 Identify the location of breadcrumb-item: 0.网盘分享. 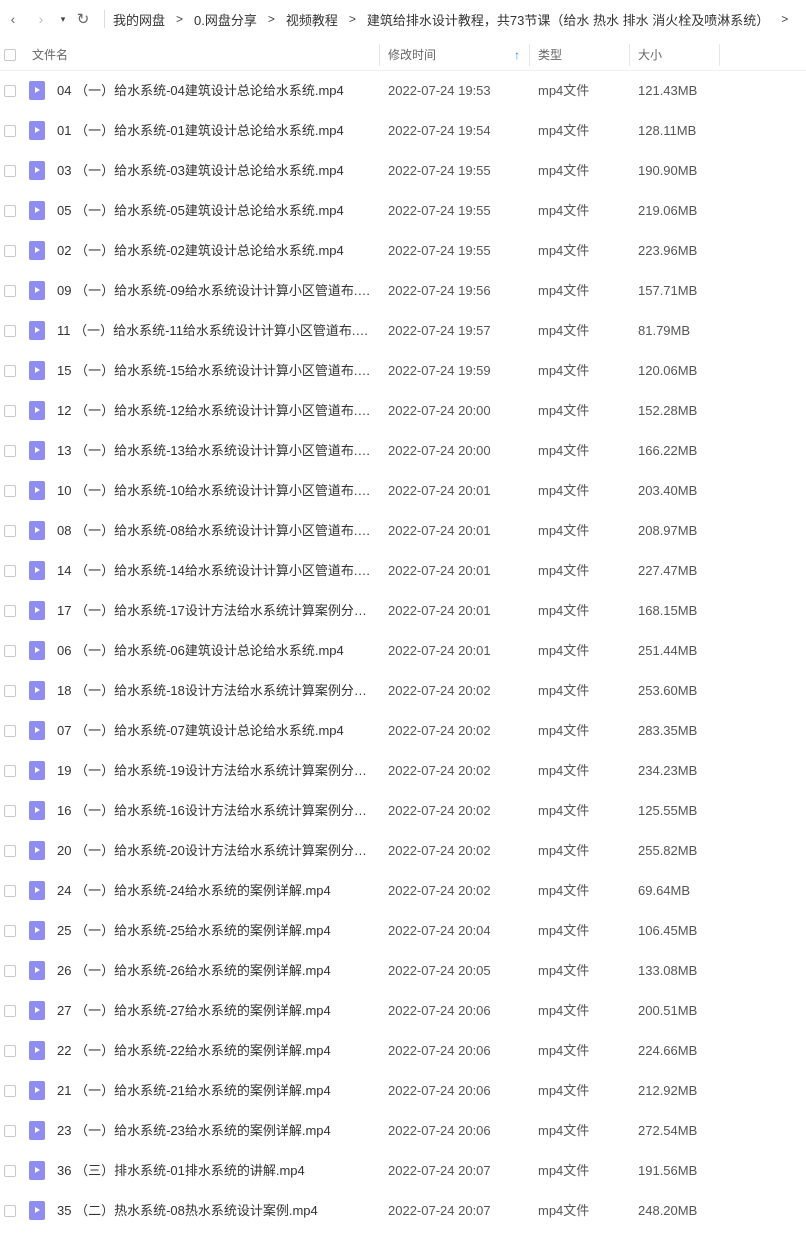
(225, 19).